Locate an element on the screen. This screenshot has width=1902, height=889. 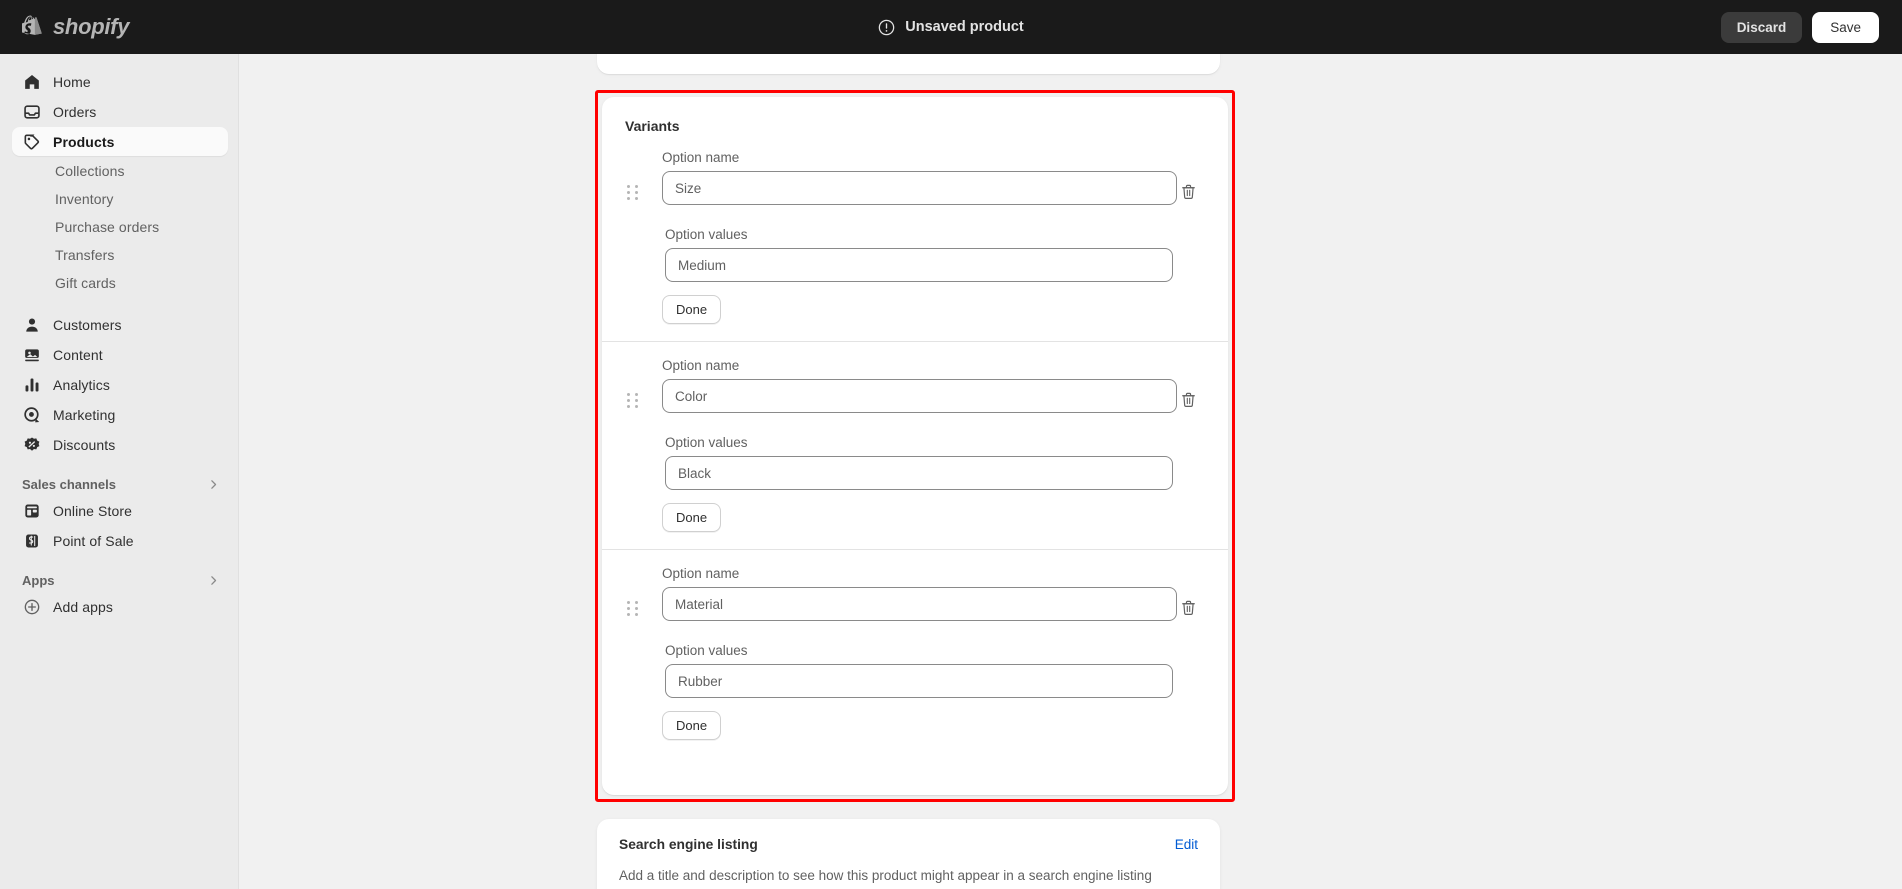
storefront-icon is located at coordinates (31, 510).